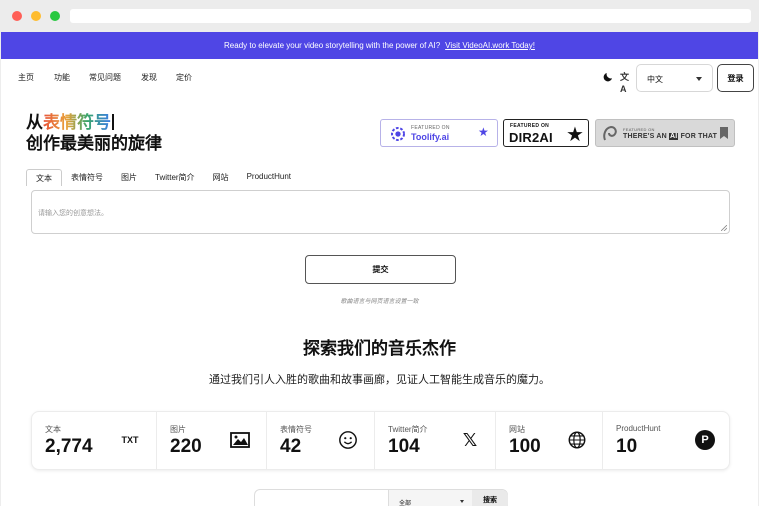  I want to click on toolify-badge: FEATURED ON Toolify.ai ★, so click(439, 133).